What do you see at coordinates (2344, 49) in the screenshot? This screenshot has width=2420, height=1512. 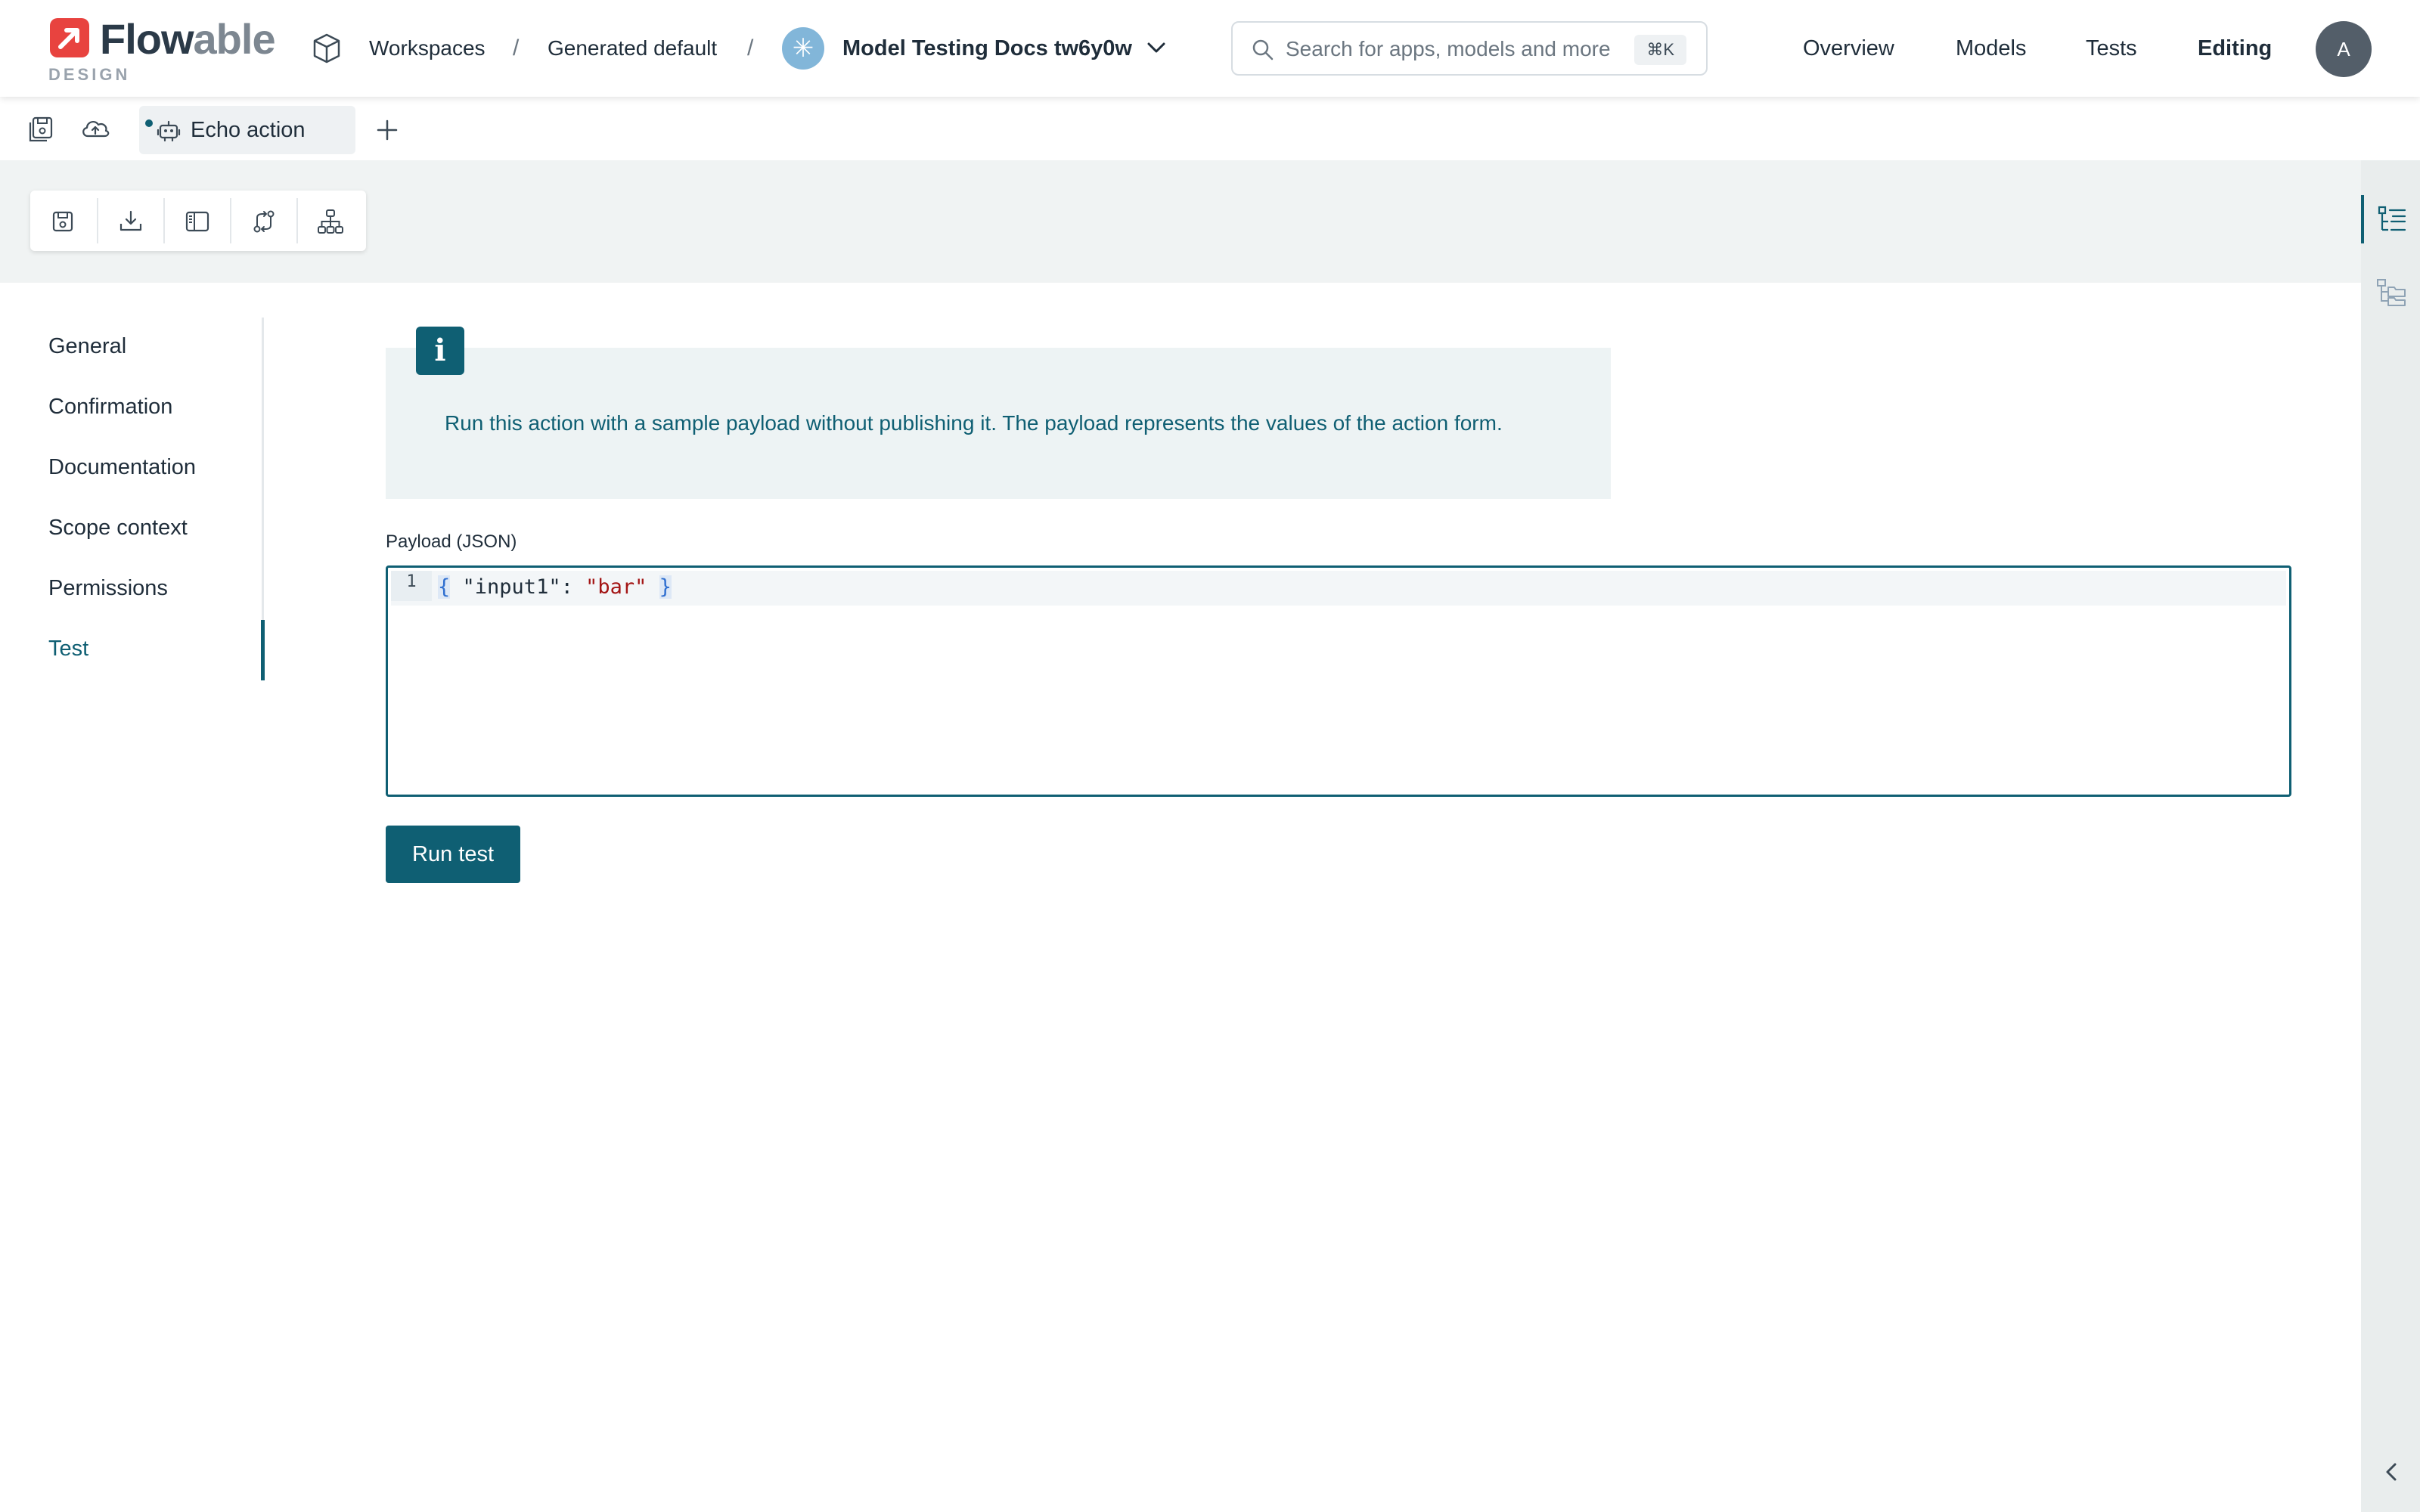 I see `user-avatar: A` at bounding box center [2344, 49].